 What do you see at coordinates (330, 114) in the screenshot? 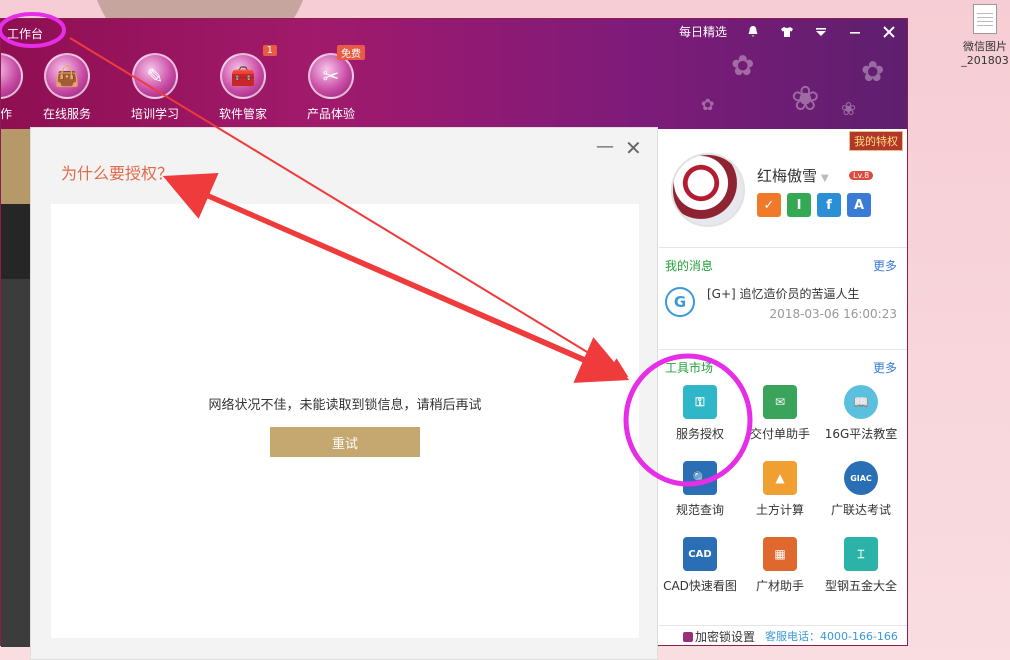
I see `nav-label: 产品体验` at bounding box center [330, 114].